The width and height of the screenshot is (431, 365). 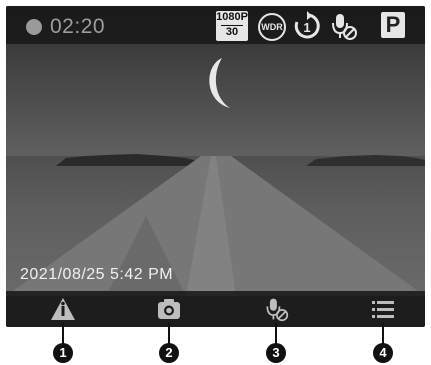 What do you see at coordinates (272, 27) in the screenshot?
I see `wdr-icon: WDR` at bounding box center [272, 27].